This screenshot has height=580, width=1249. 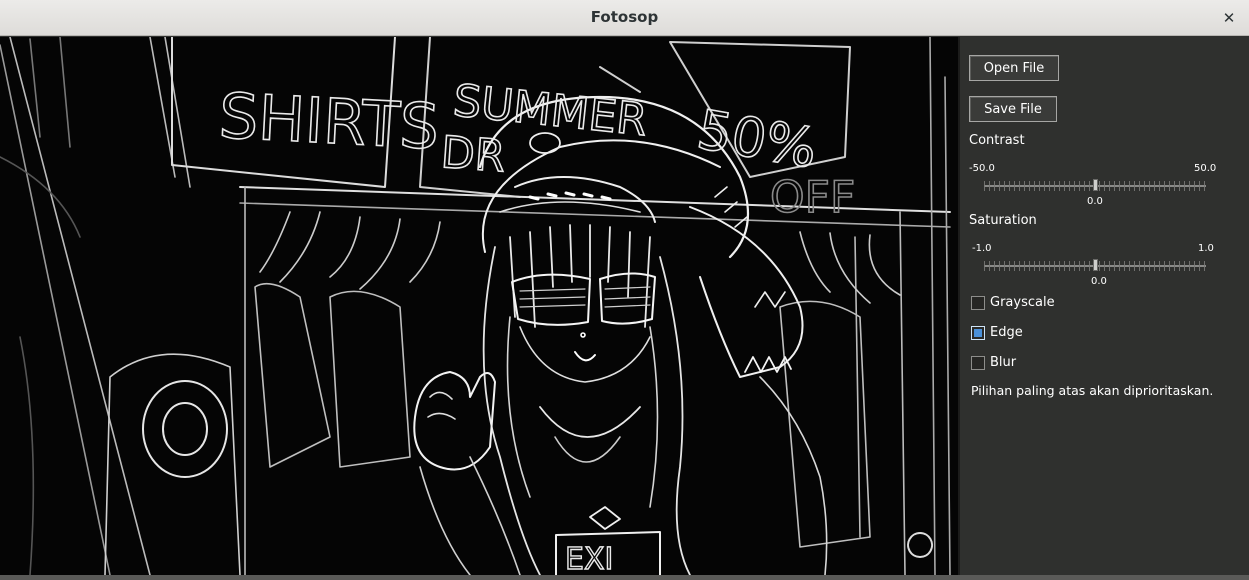 What do you see at coordinates (978, 363) in the screenshot?
I see `blur-checkbox` at bounding box center [978, 363].